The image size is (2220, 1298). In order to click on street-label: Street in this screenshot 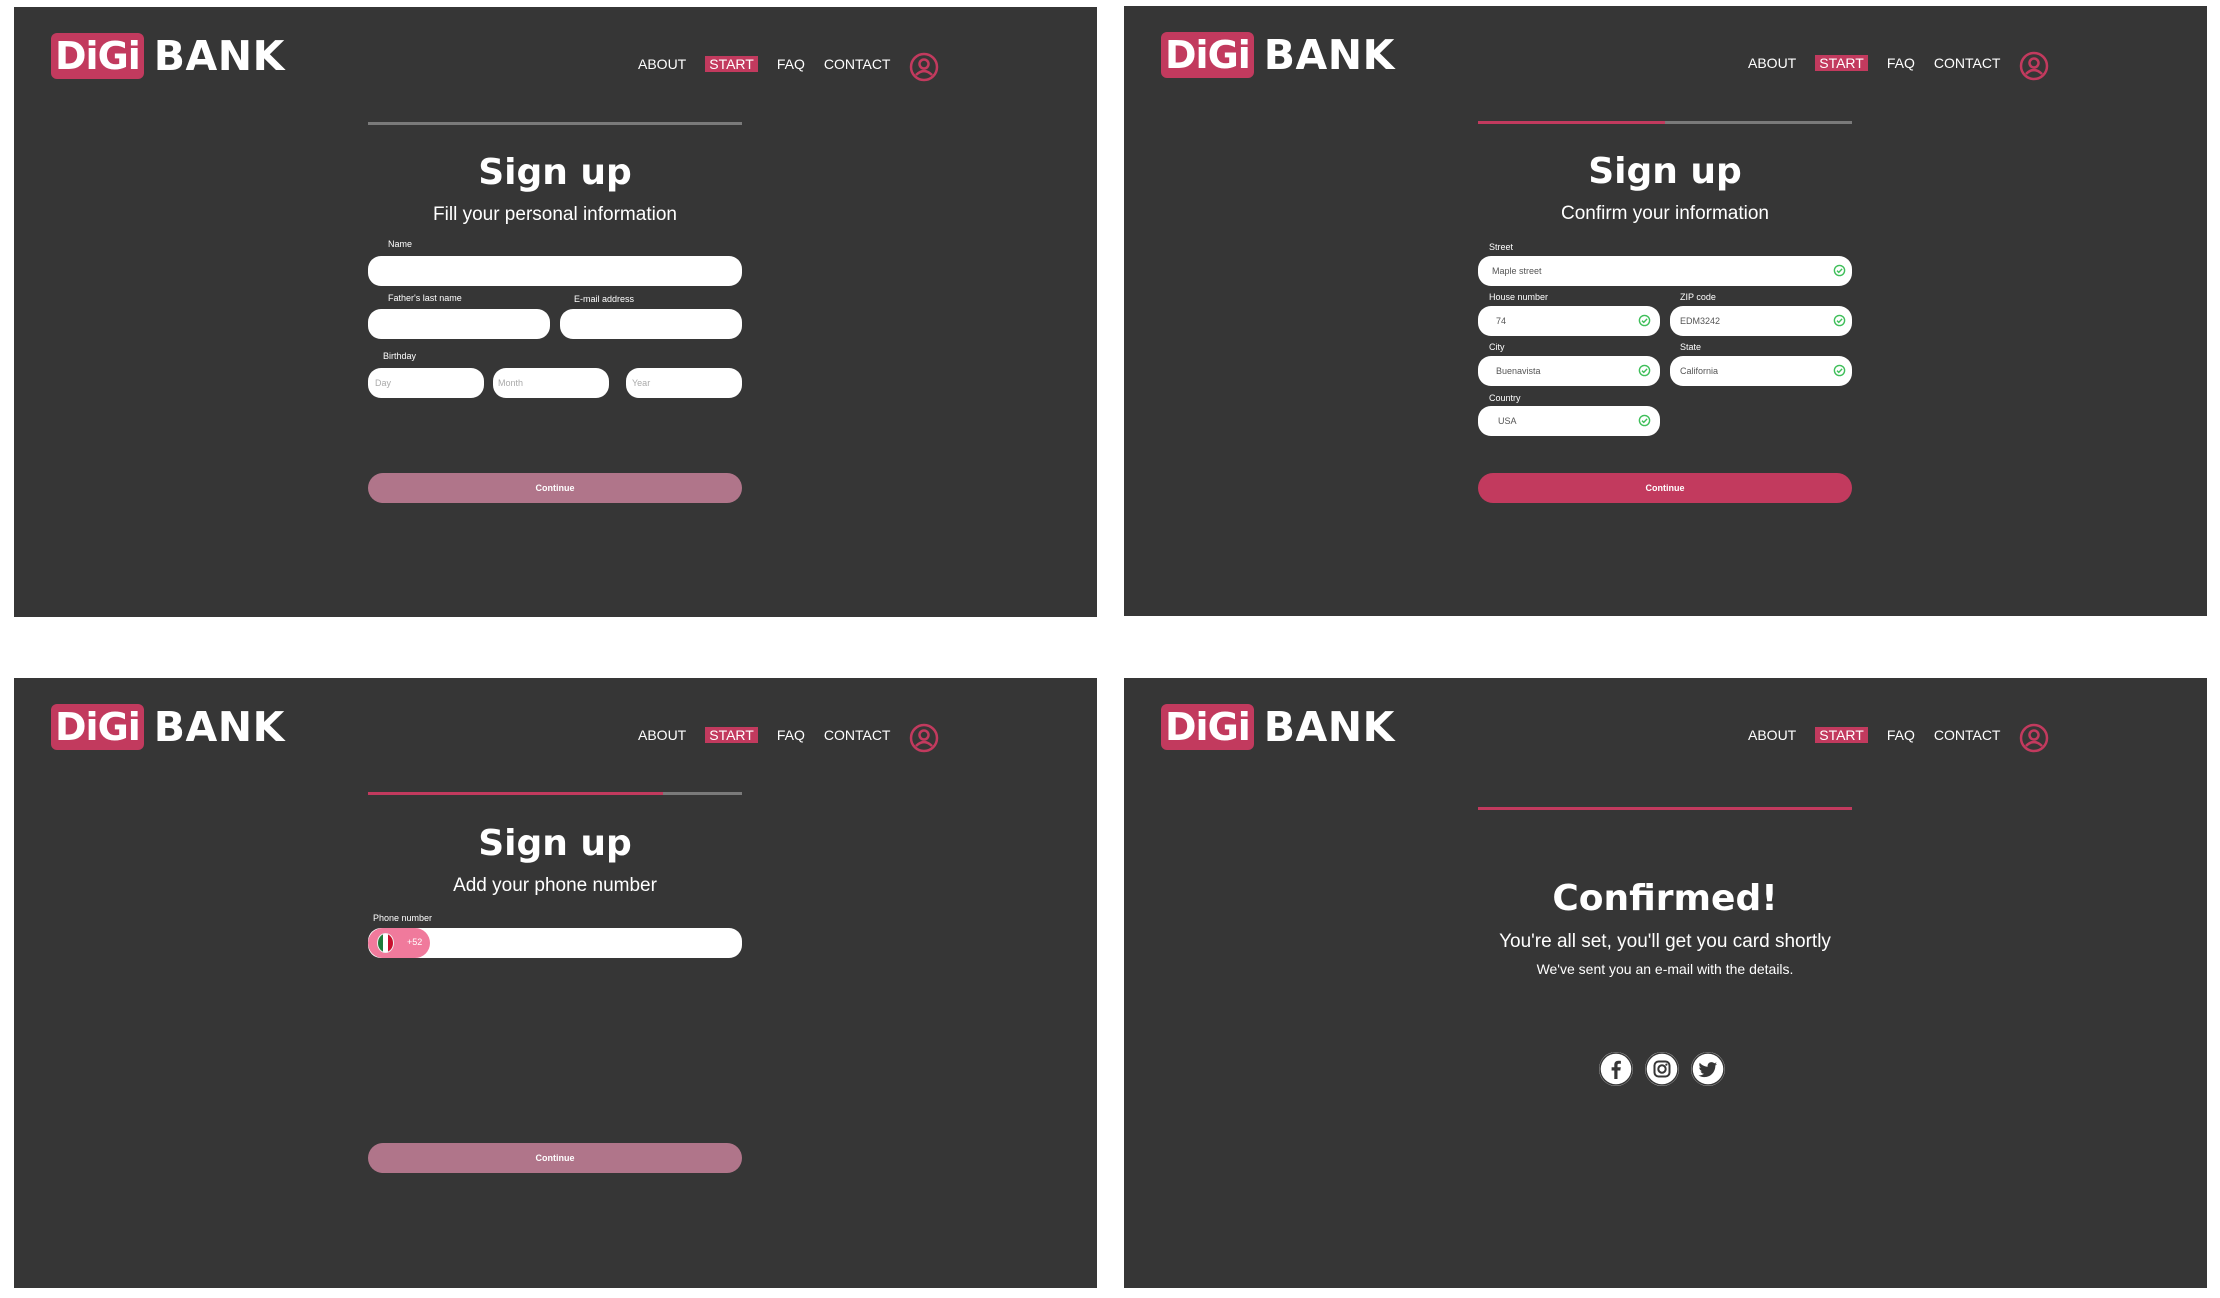, I will do `click(1501, 247)`.